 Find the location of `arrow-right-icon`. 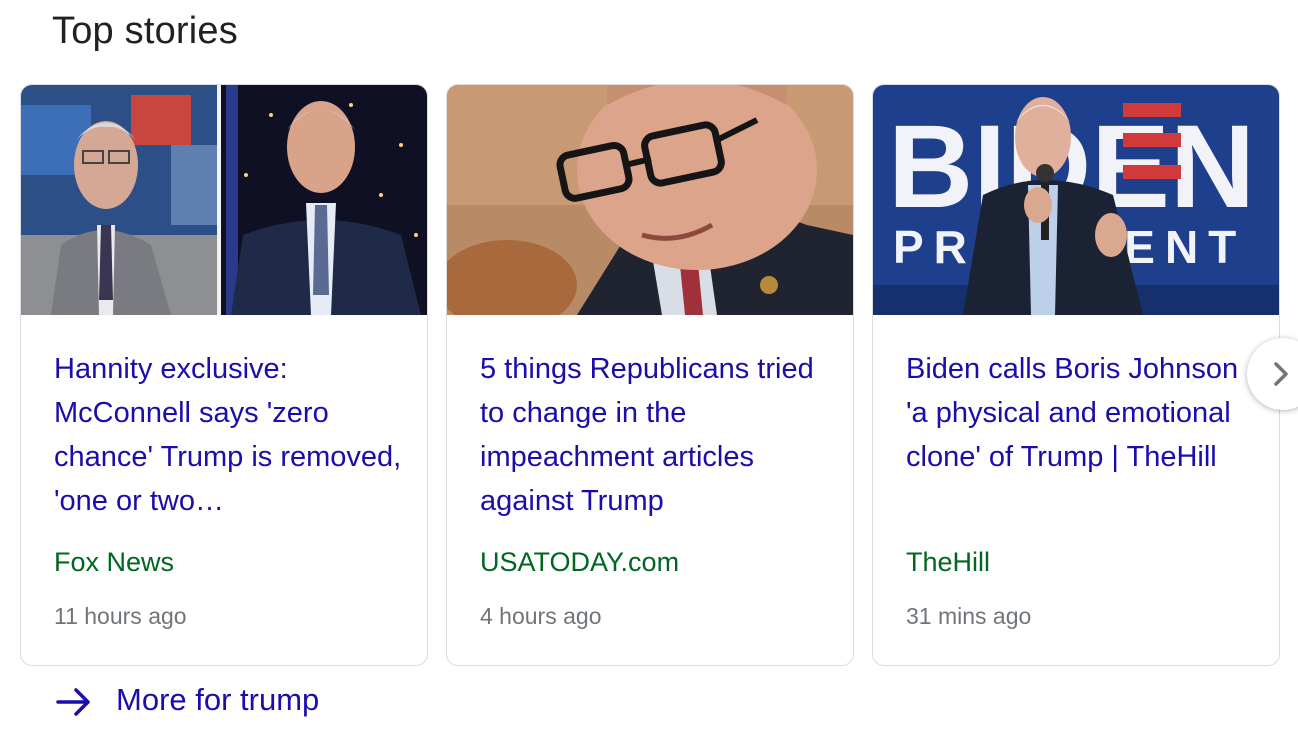

arrow-right-icon is located at coordinates (74, 704).